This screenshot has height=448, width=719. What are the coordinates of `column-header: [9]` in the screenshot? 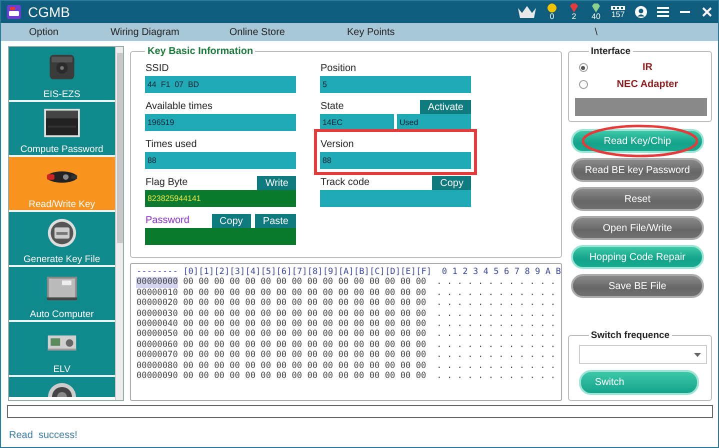 It's located at (330, 272).